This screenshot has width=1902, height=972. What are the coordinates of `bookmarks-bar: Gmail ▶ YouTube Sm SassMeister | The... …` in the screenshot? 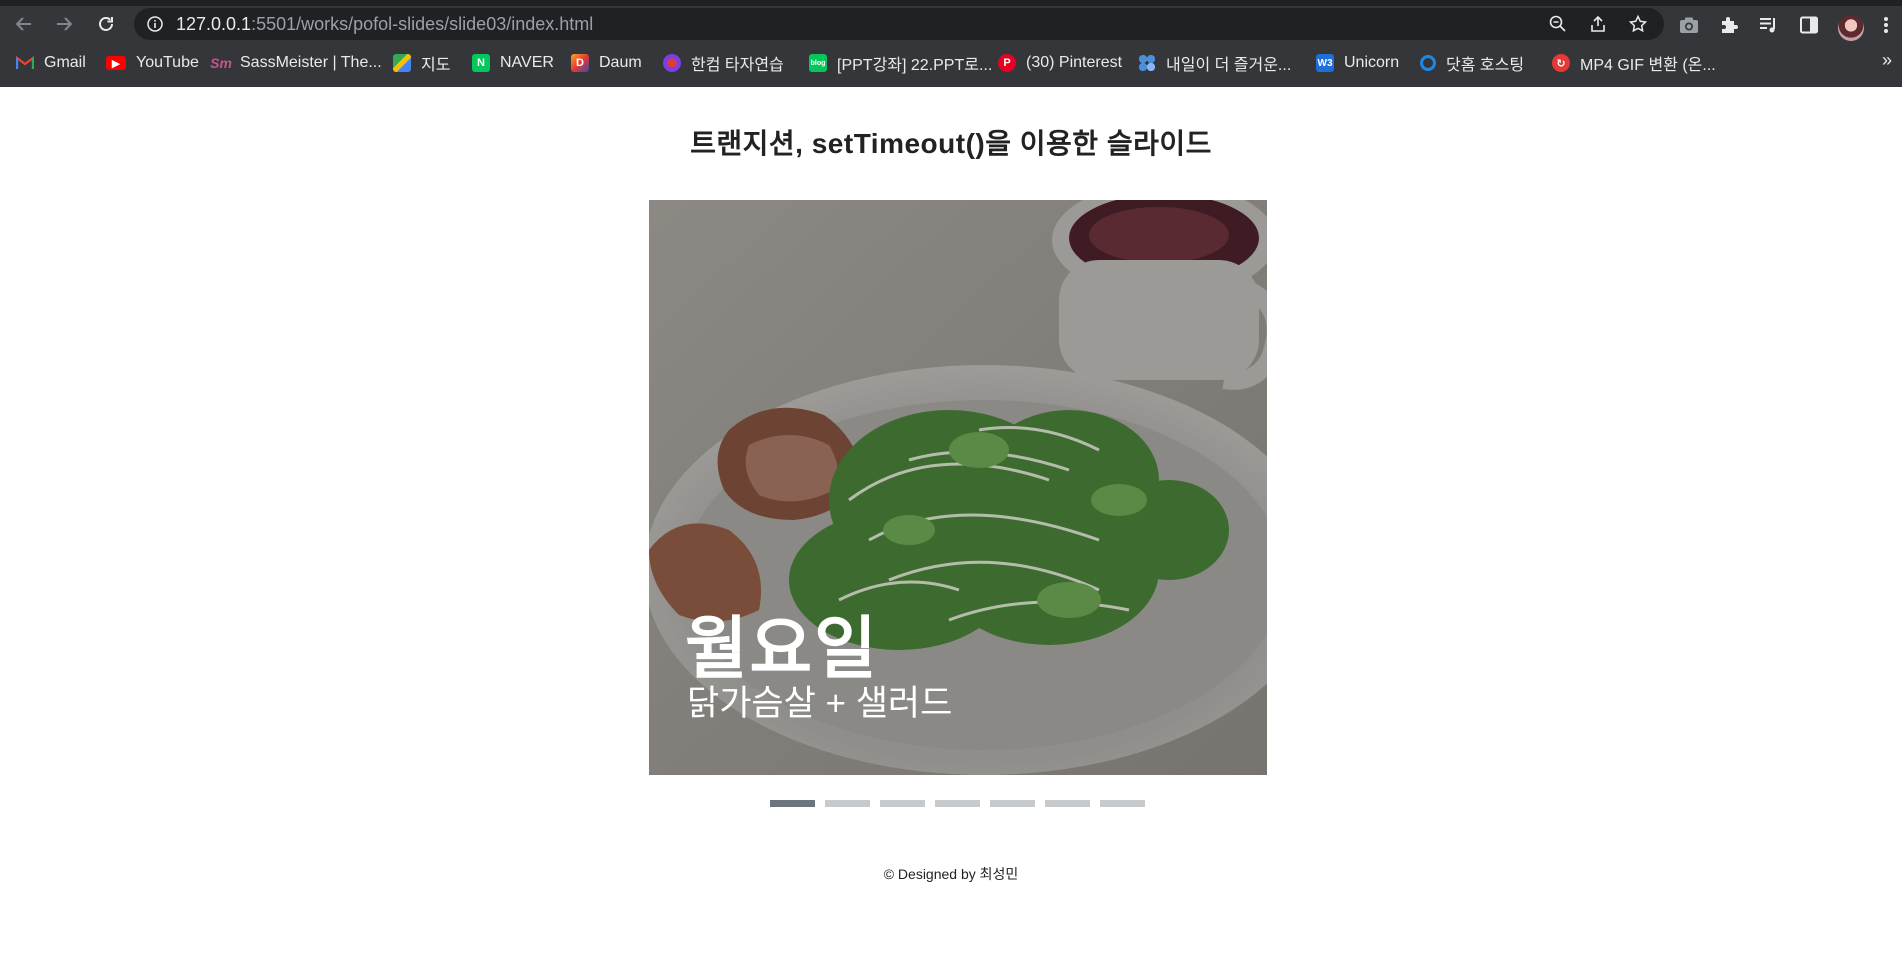 It's located at (951, 63).